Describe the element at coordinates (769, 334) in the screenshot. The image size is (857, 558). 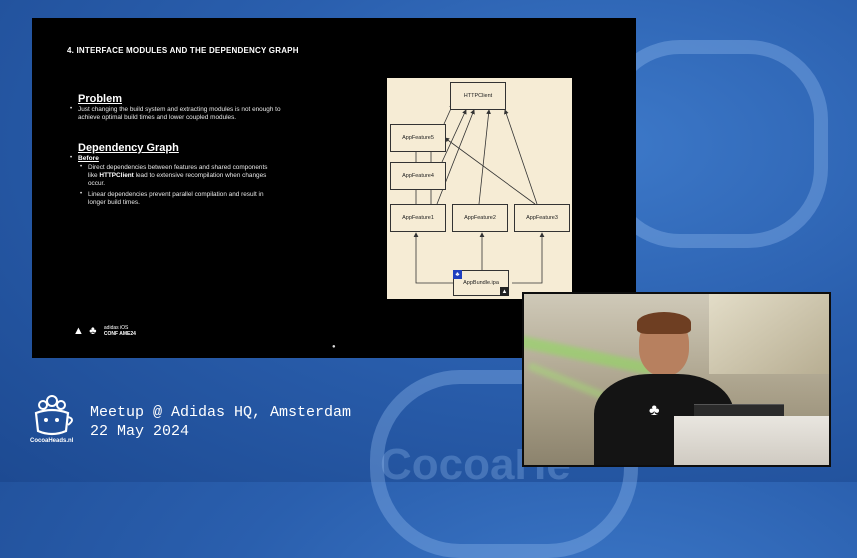
I see `wall-art` at that location.